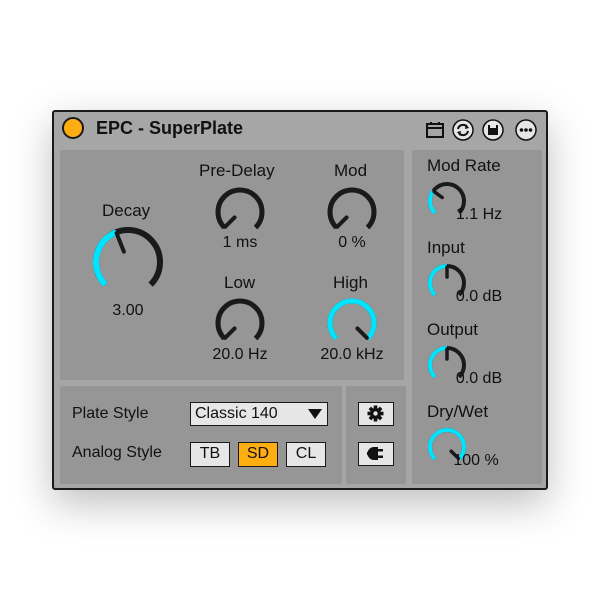  I want to click on output-value: 0.0 dB, so click(479, 378).